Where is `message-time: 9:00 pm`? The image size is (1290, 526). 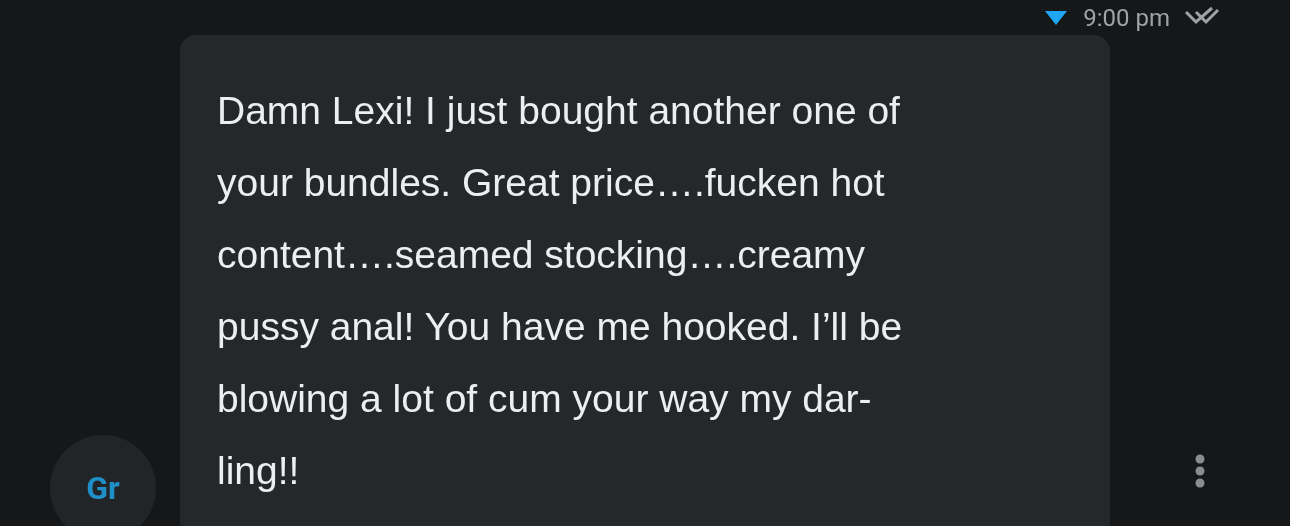 message-time: 9:00 pm is located at coordinates (1126, 17).